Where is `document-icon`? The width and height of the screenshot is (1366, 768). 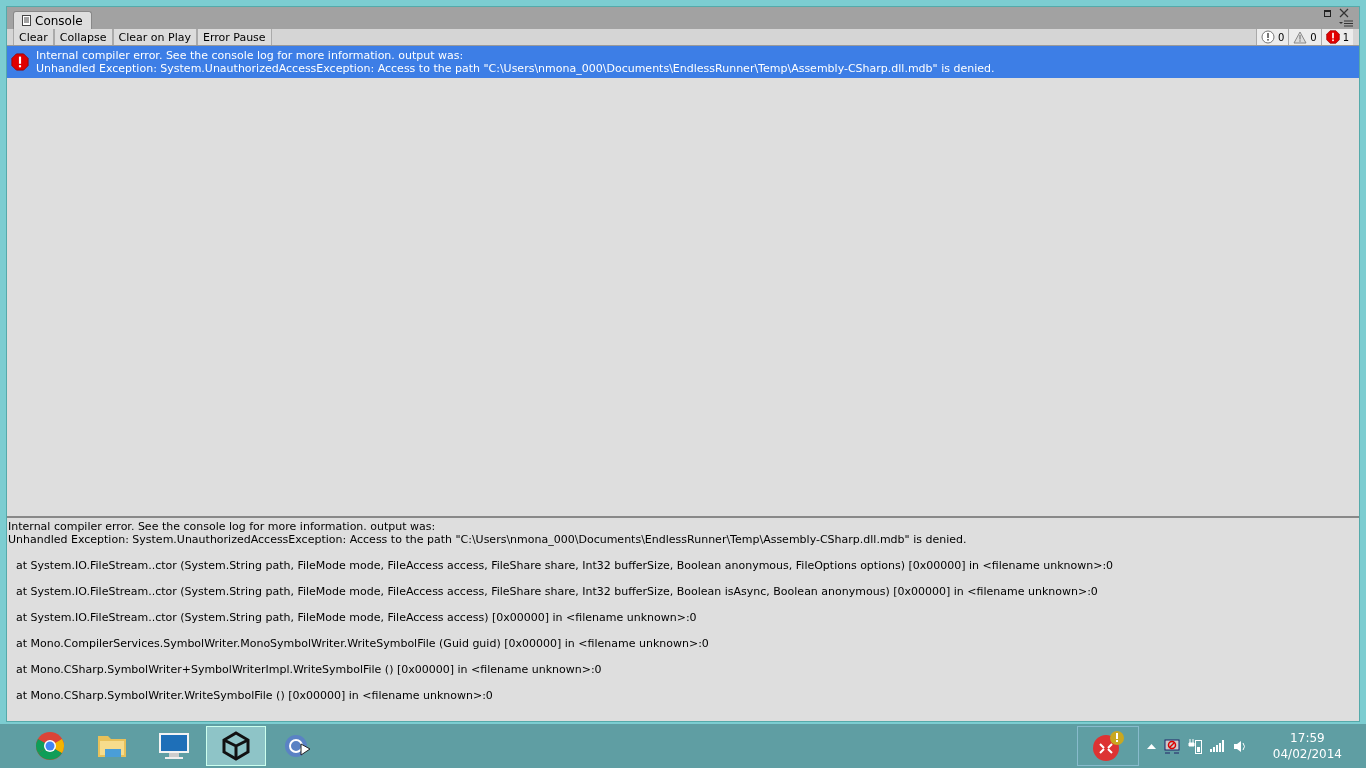 document-icon is located at coordinates (26, 20).